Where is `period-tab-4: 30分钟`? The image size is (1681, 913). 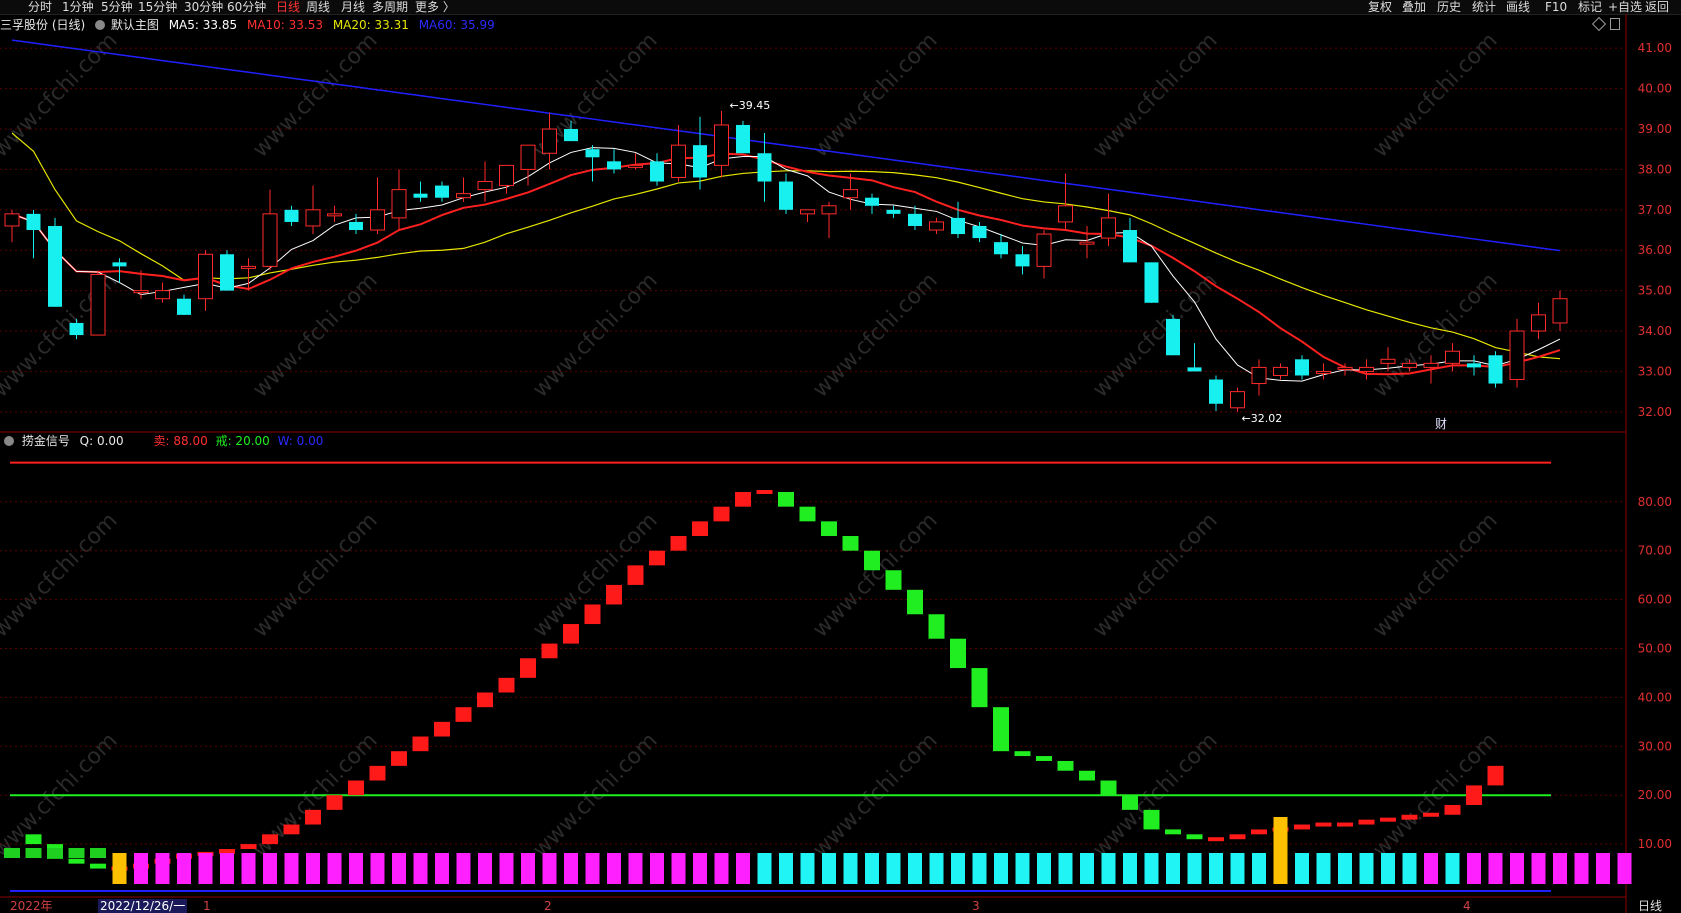
period-tab-4: 30分钟 is located at coordinates (203, 7).